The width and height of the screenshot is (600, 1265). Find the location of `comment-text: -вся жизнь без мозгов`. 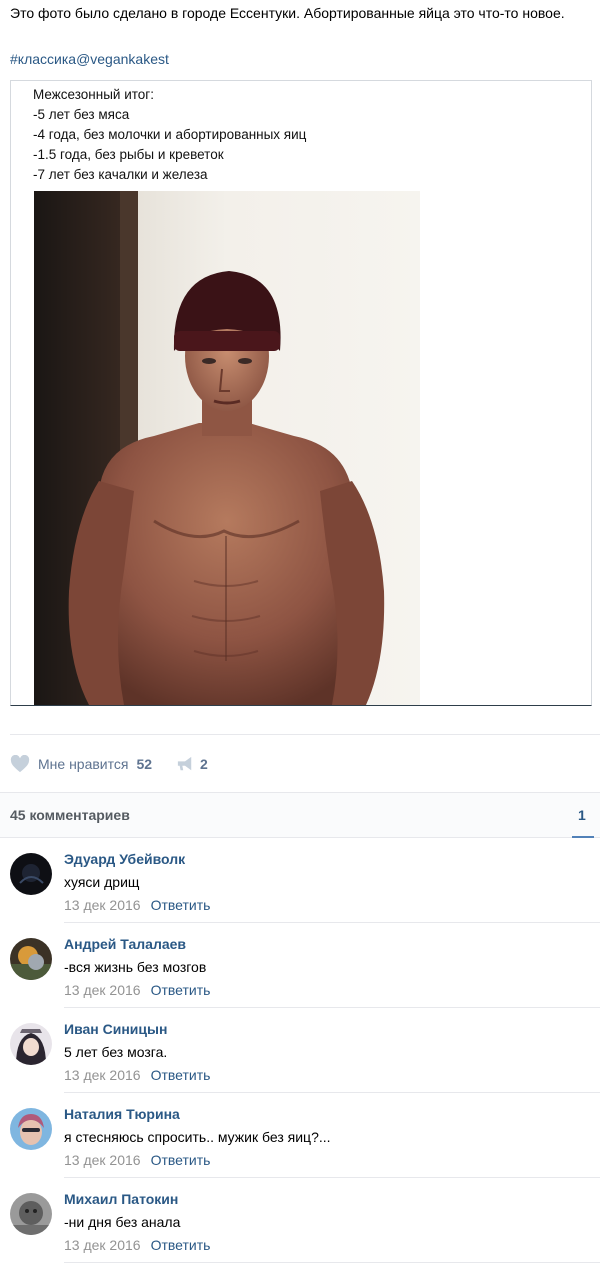

comment-text: -вся жизнь без мозгов is located at coordinates (135, 967).